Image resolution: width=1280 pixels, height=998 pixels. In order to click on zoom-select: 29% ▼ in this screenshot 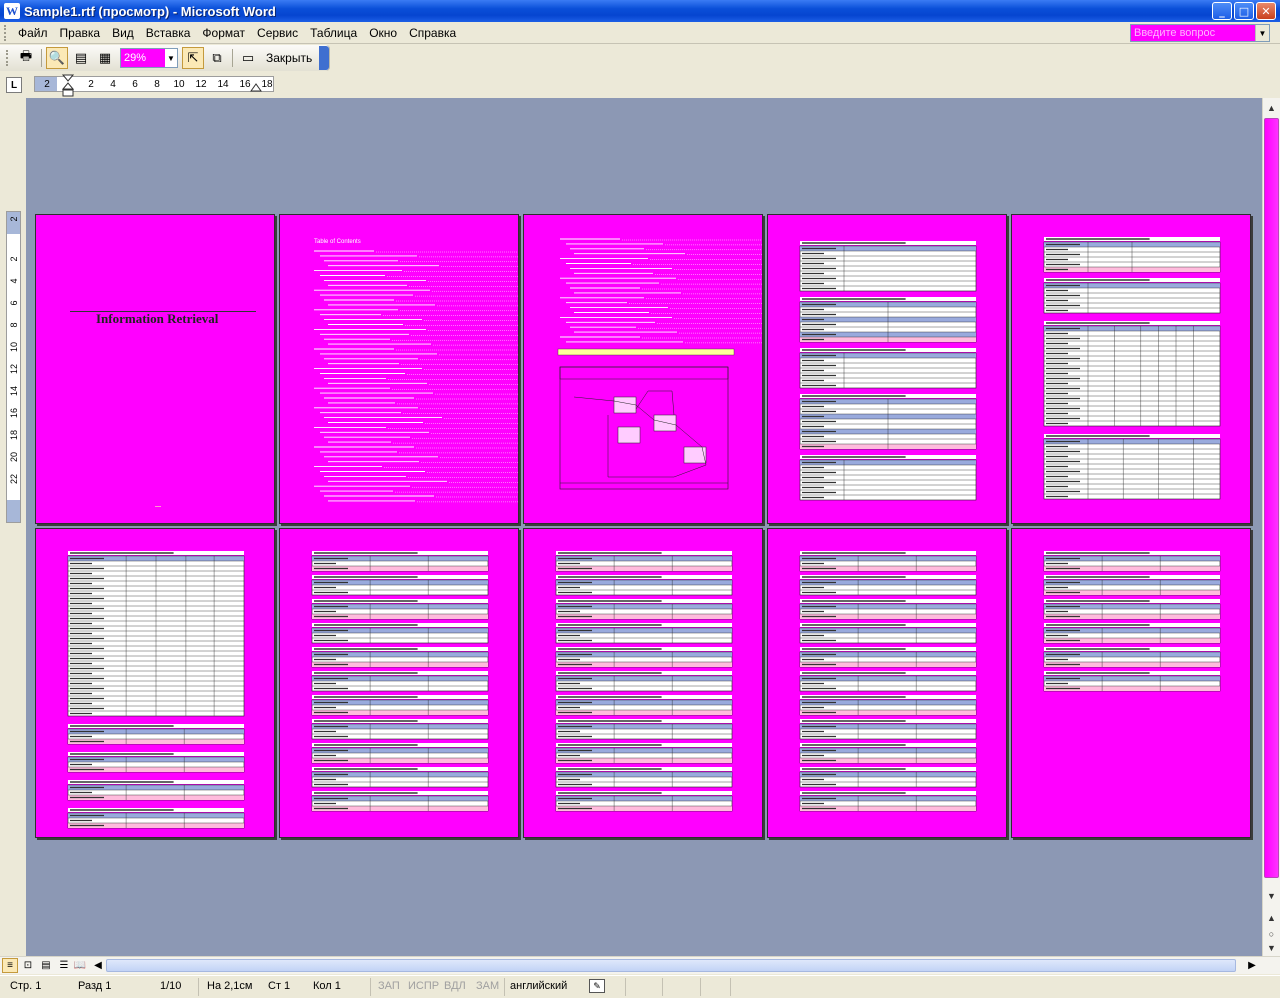, I will do `click(149, 58)`.